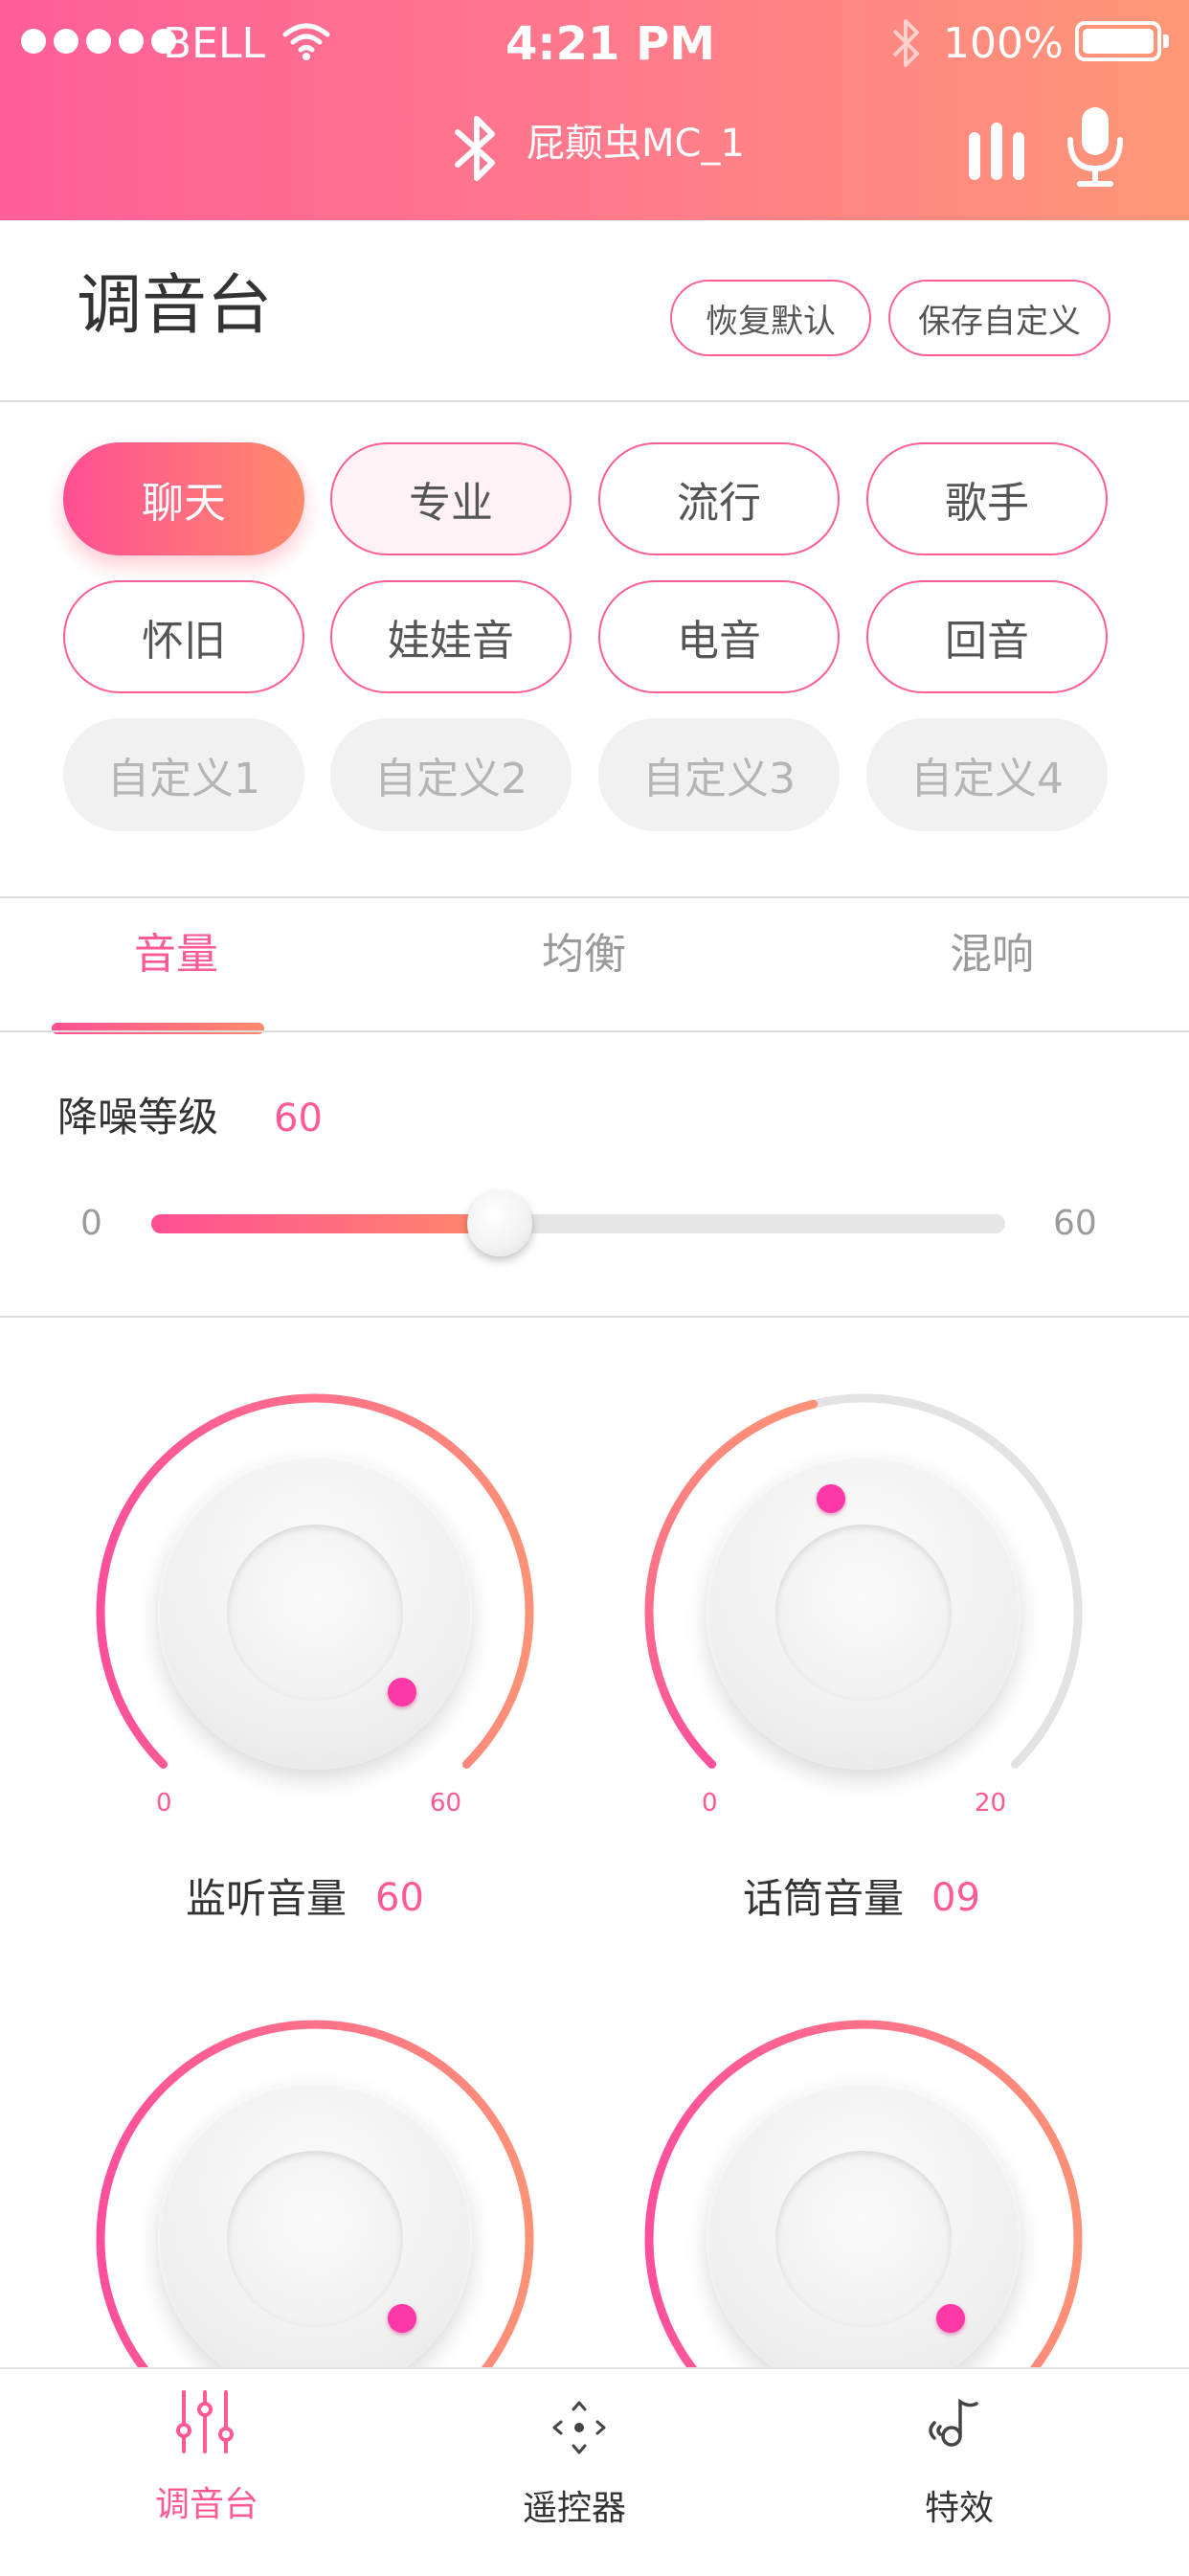 Image resolution: width=1189 pixels, height=2576 pixels. I want to click on device-name: 屁颠虫MC_1, so click(636, 143).